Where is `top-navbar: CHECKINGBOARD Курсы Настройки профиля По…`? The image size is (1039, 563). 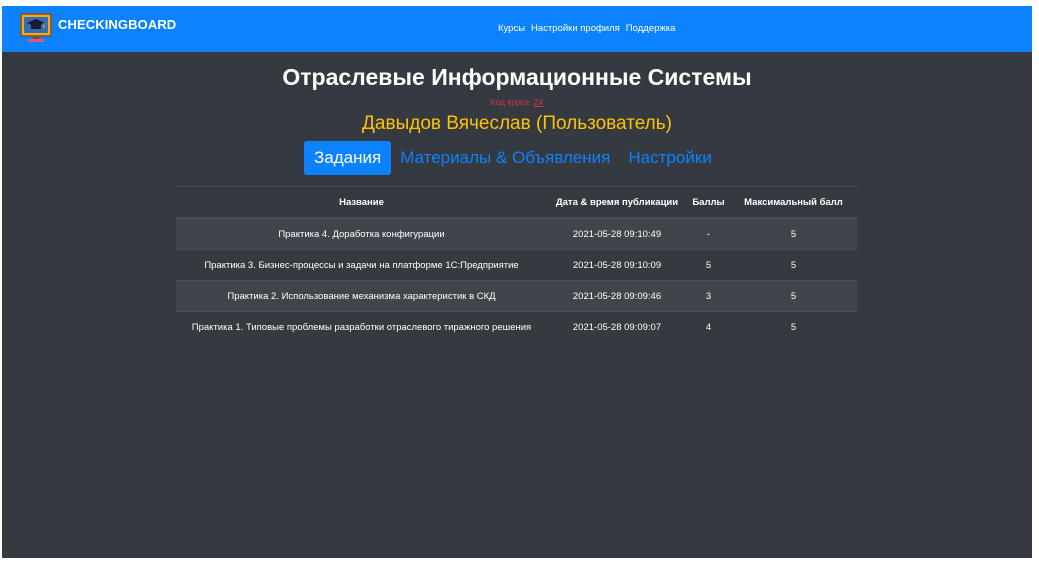 top-navbar: CHECKINGBOARD Курсы Настройки профиля По… is located at coordinates (517, 29).